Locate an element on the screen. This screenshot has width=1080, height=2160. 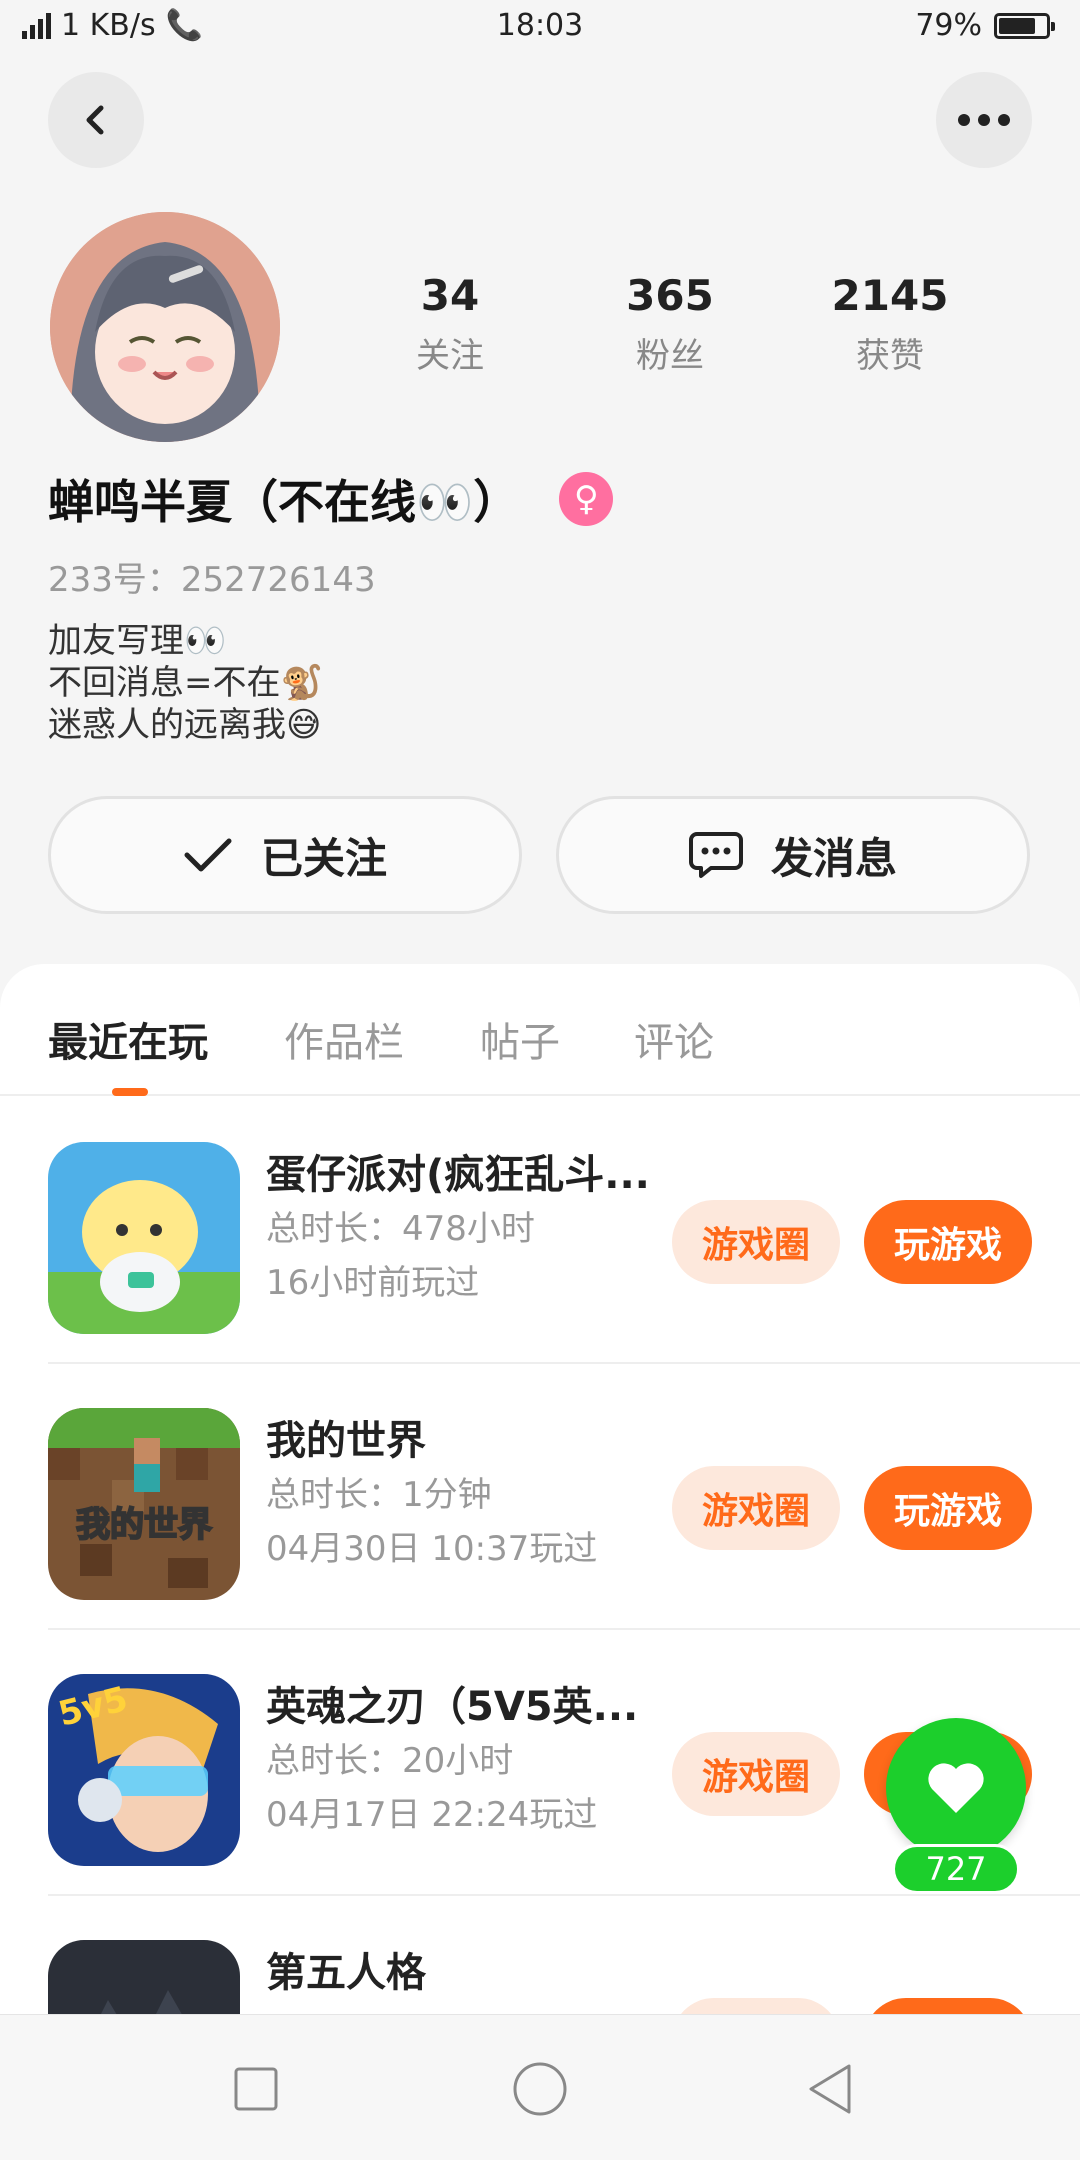
stat-following: 34 关注 is located at coordinates (450, 323).